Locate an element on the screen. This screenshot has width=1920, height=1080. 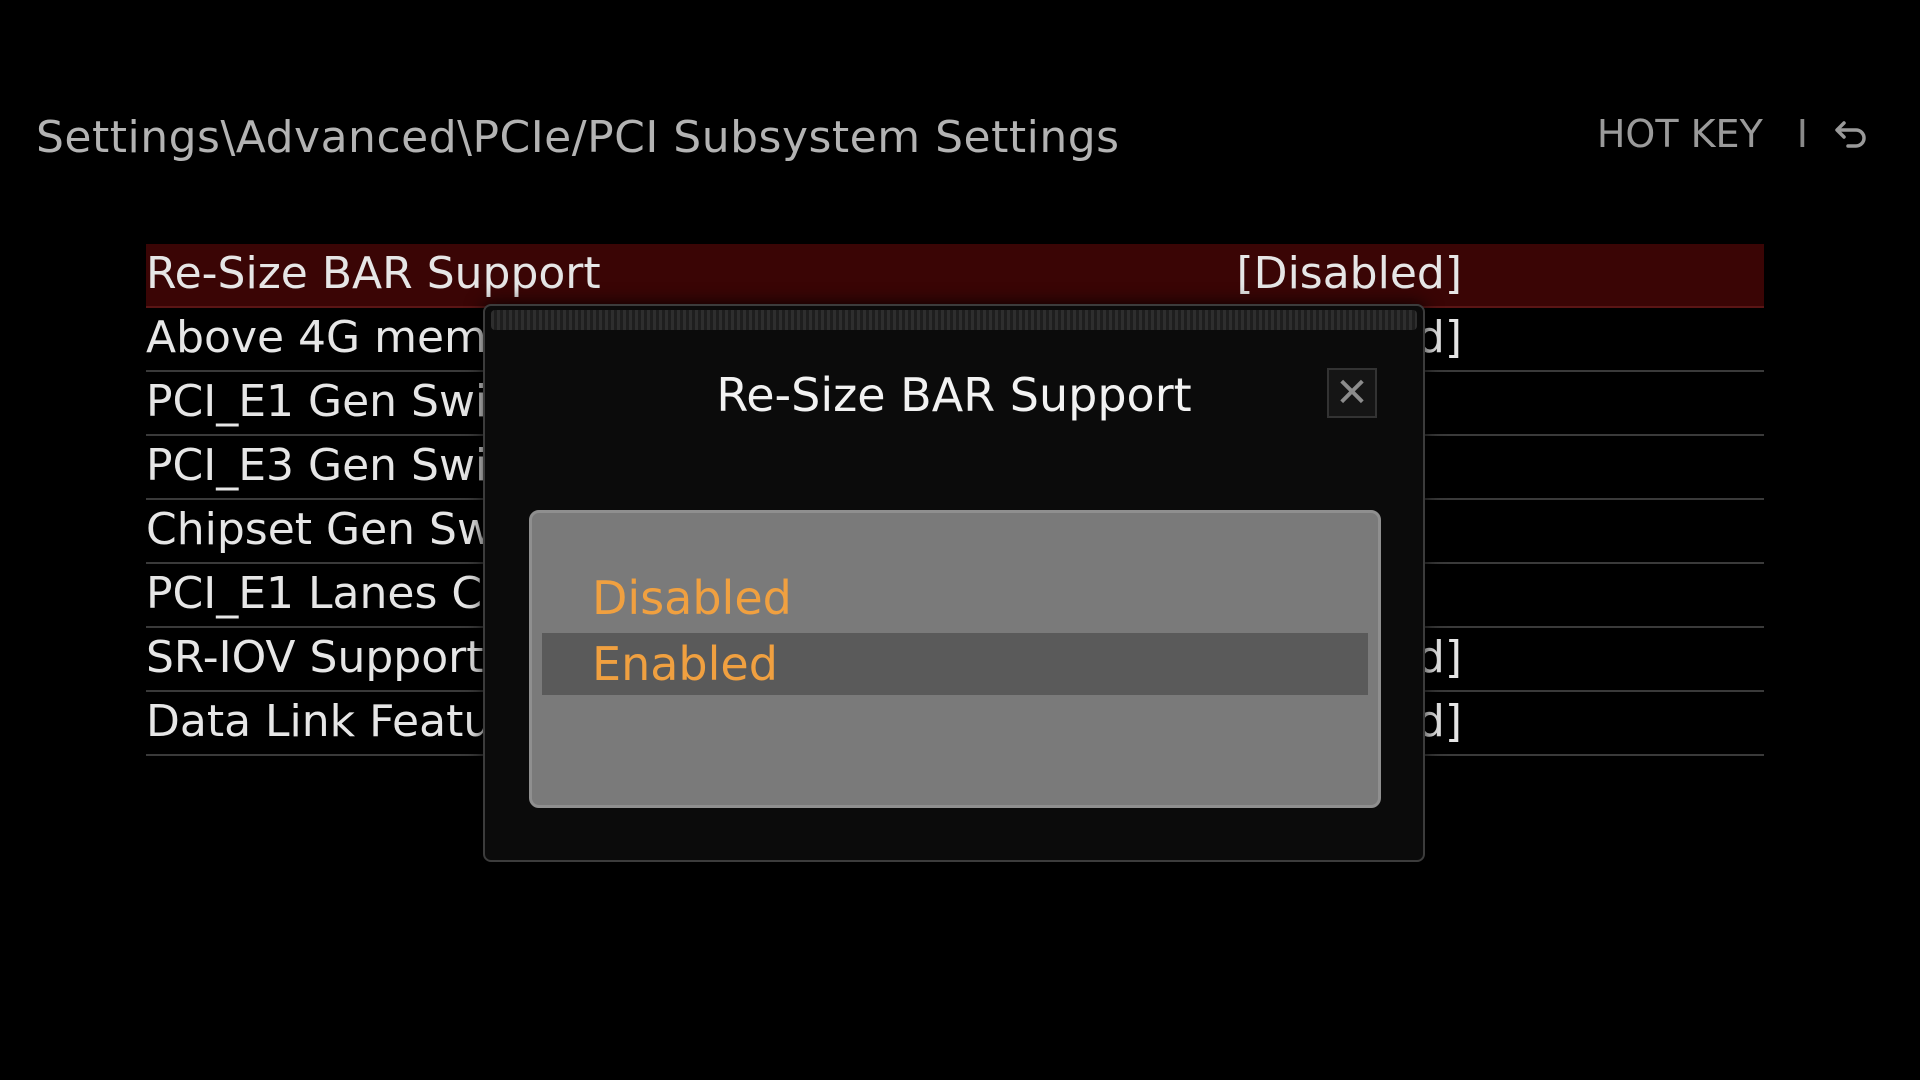
option-list: Disabled Enabled is located at coordinates (955, 659).